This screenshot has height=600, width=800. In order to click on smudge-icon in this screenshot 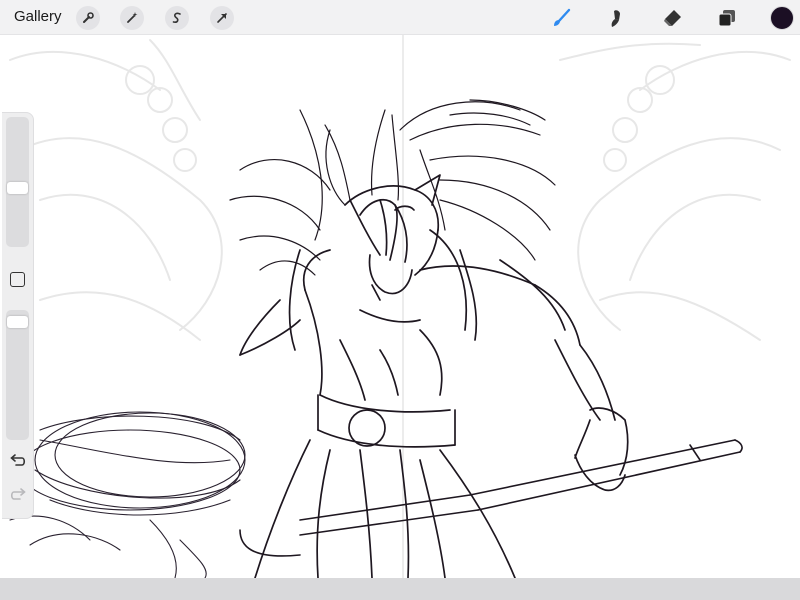, I will do `click(615, 18)`.